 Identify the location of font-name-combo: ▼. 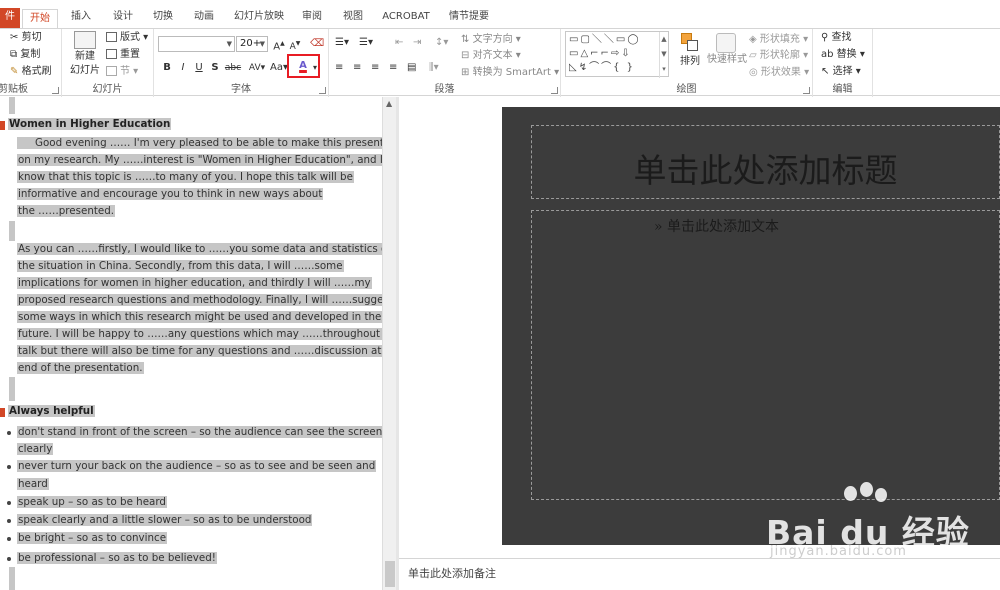
(196, 44).